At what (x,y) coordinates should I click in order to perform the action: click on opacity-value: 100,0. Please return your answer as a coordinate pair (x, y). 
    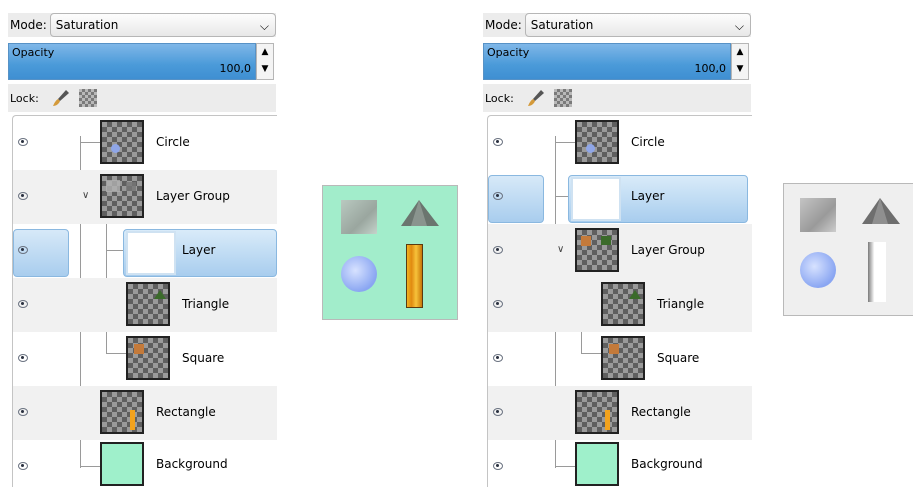
    Looking at the image, I should click on (235, 68).